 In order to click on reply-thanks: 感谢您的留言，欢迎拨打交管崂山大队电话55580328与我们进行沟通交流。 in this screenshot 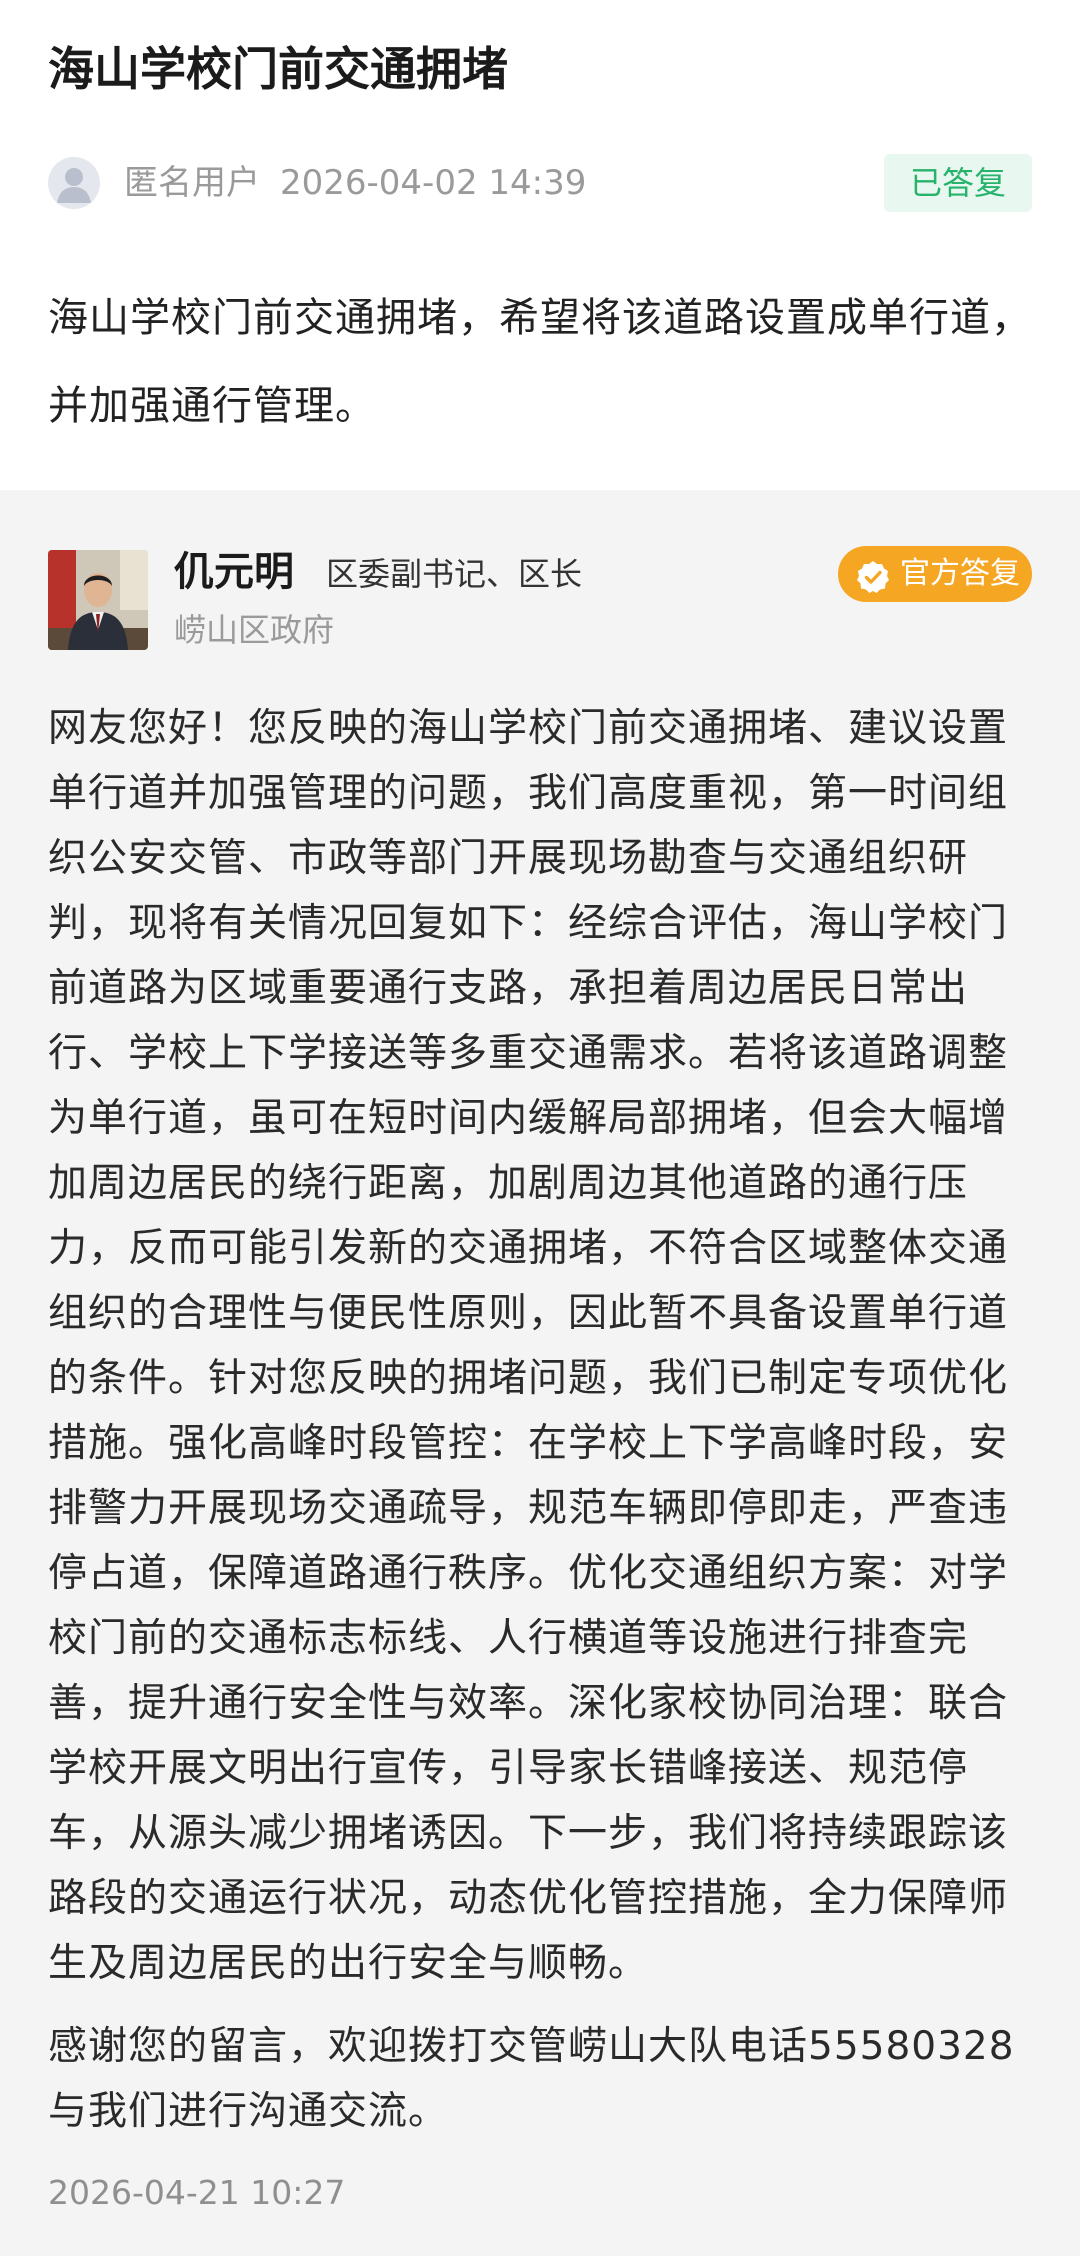, I will do `click(531, 2079)`.